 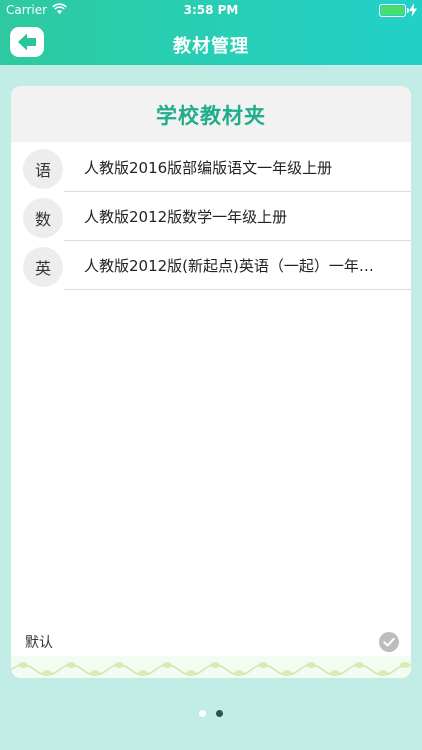 What do you see at coordinates (413, 10) in the screenshot?
I see `charging-bolt-icon` at bounding box center [413, 10].